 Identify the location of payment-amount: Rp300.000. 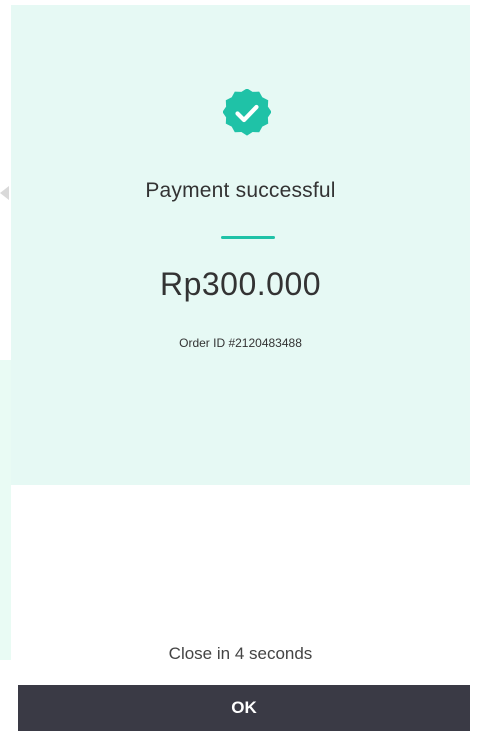
(240, 284).